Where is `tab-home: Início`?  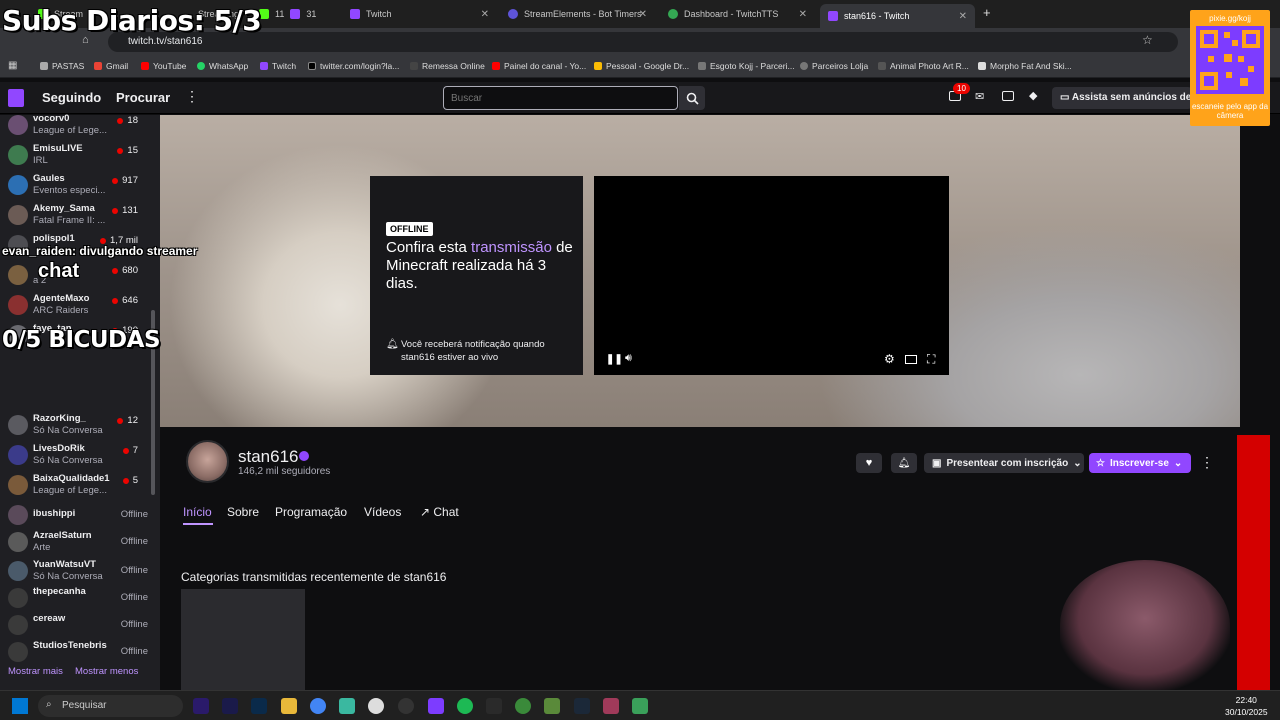 tab-home: Início is located at coordinates (197, 512).